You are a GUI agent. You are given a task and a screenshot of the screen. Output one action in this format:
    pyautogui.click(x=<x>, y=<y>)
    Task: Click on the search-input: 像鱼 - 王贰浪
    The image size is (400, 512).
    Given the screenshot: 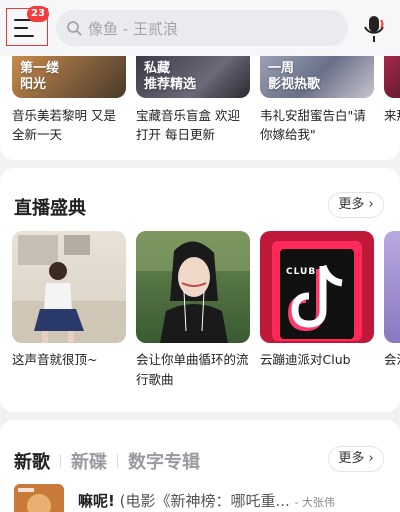 What is the action you would take?
    pyautogui.click(x=202, y=28)
    